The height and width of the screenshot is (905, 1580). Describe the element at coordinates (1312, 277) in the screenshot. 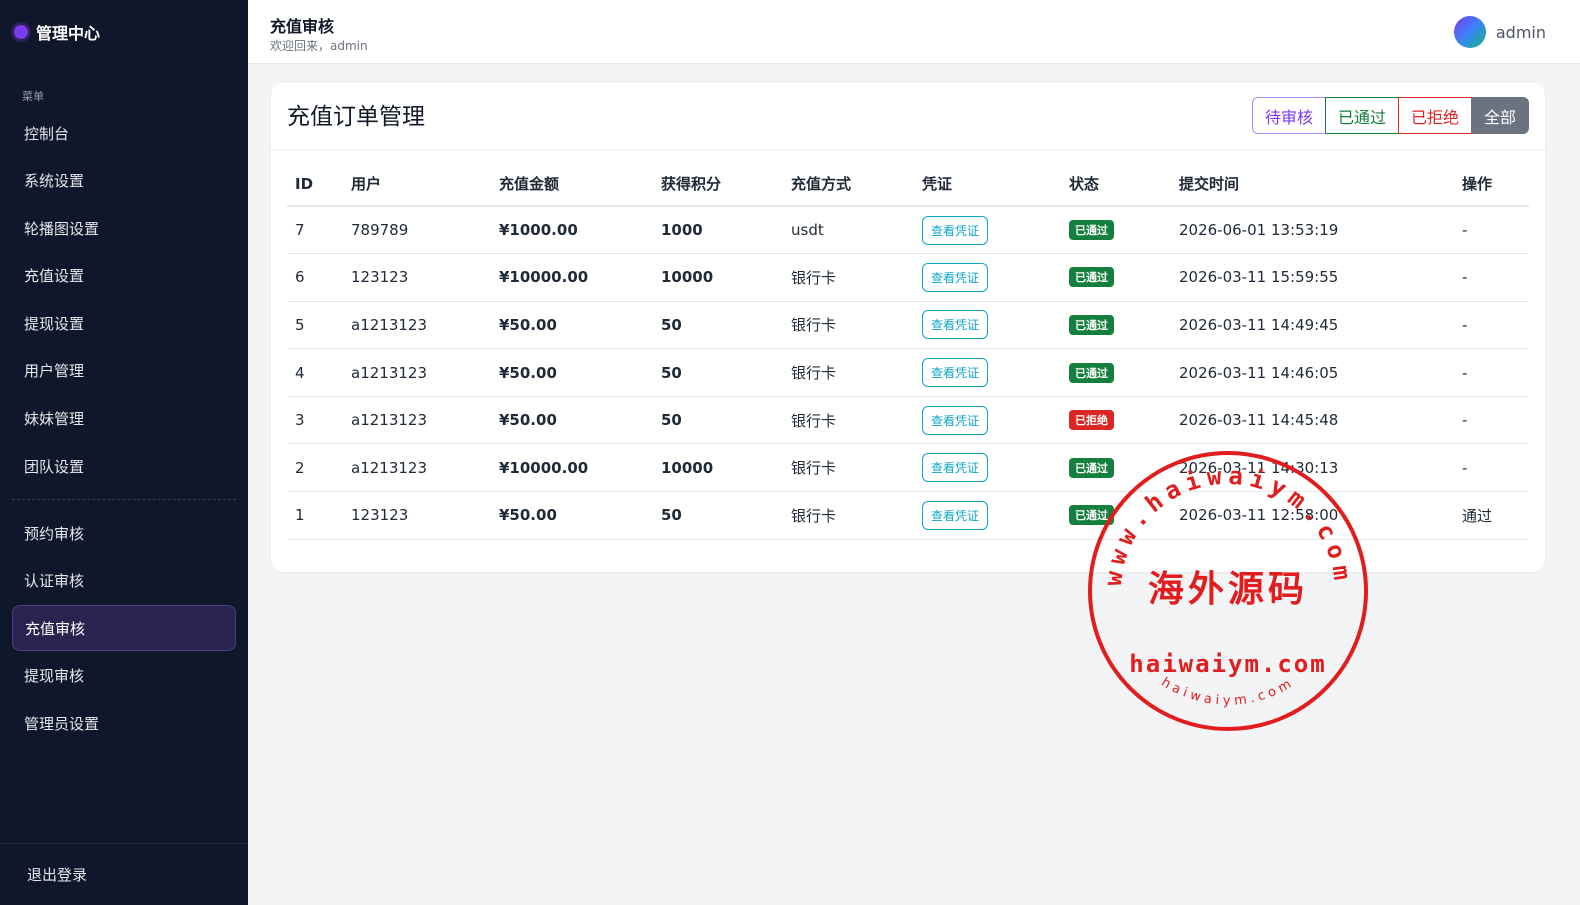

I see `cell-time: 2026-03-11 15:59:55` at that location.